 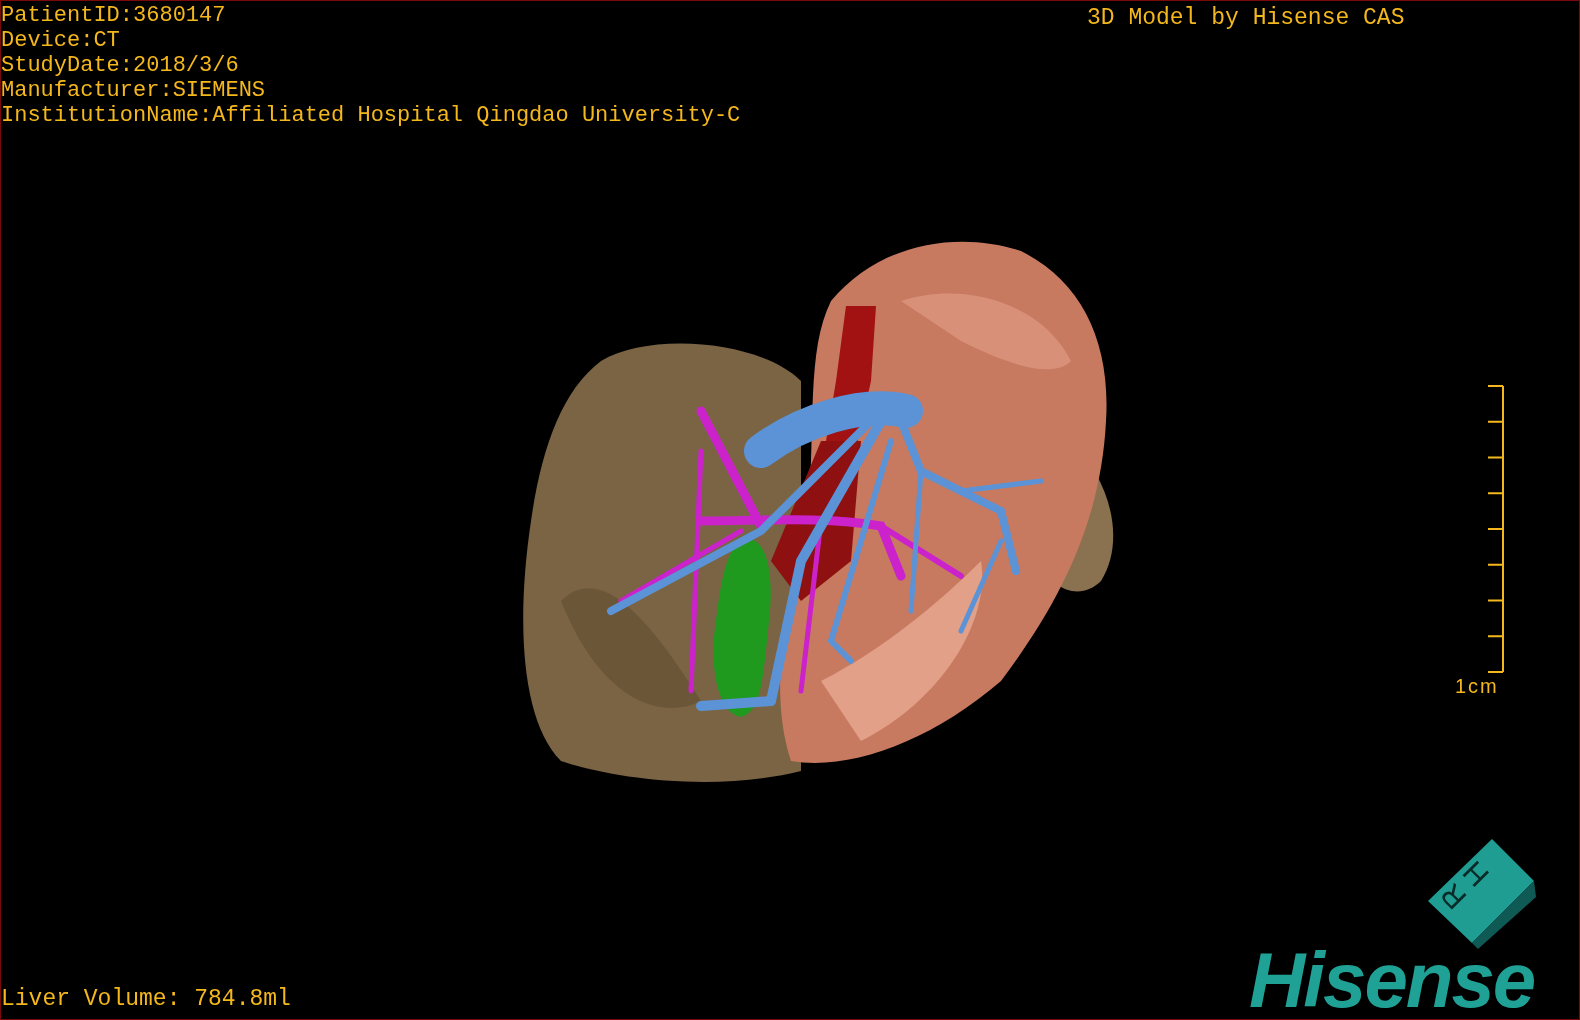 What do you see at coordinates (114, 15) in the screenshot?
I see `patient-info-text: PatientID:3680147` at bounding box center [114, 15].